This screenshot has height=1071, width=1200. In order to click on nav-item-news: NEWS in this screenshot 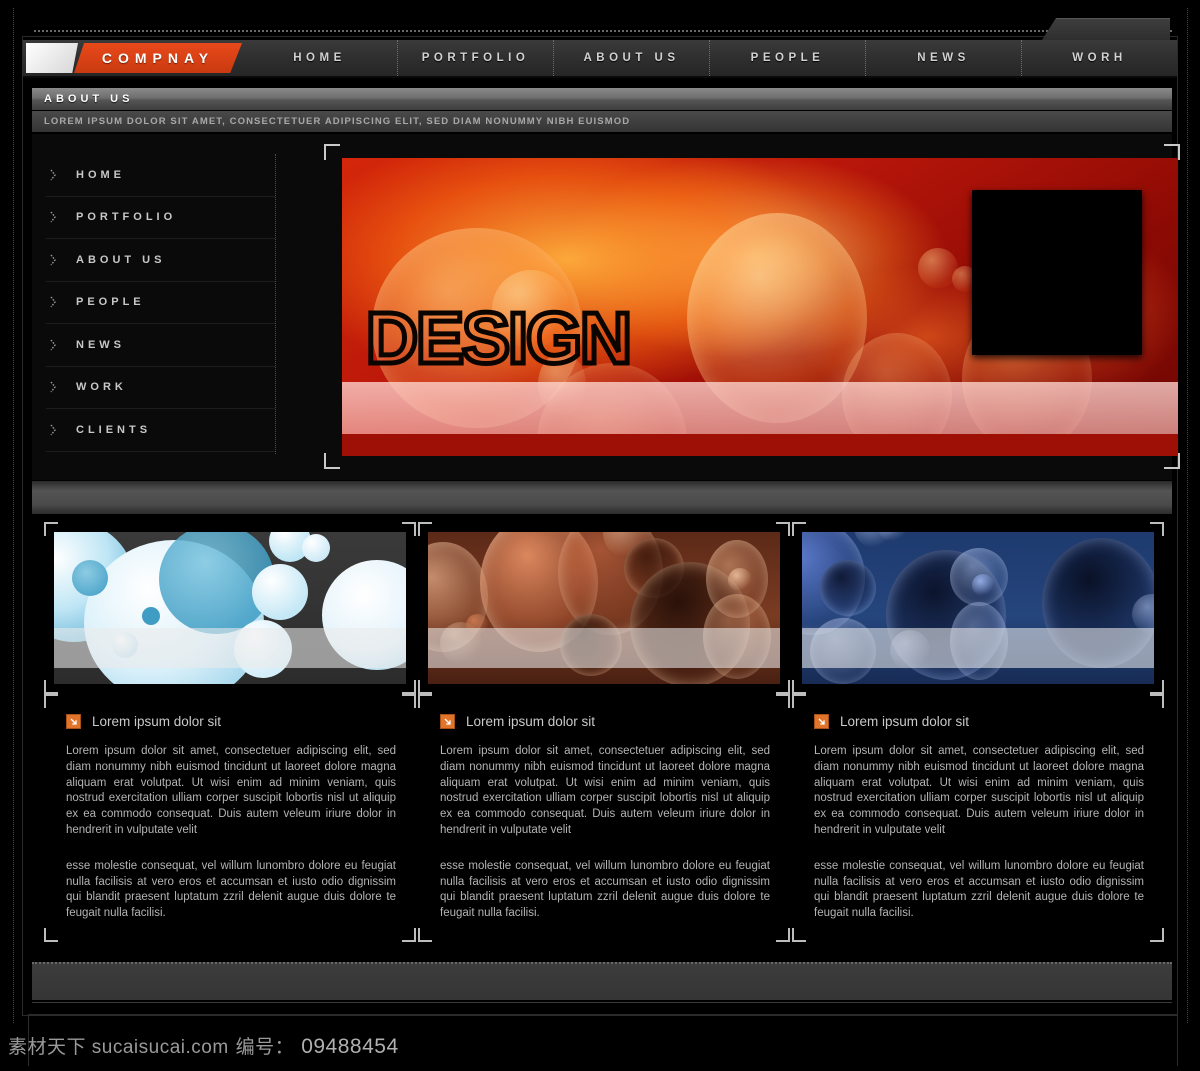, I will do `click(944, 58)`.